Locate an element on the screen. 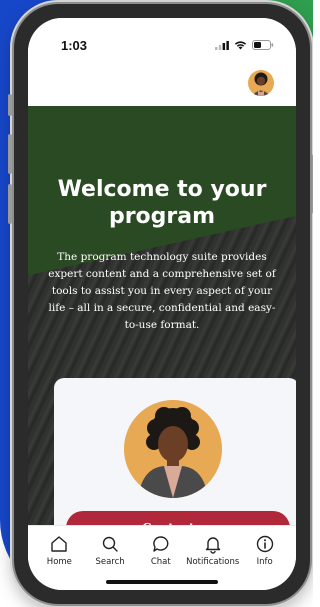  home-icon is located at coordinates (59, 544).